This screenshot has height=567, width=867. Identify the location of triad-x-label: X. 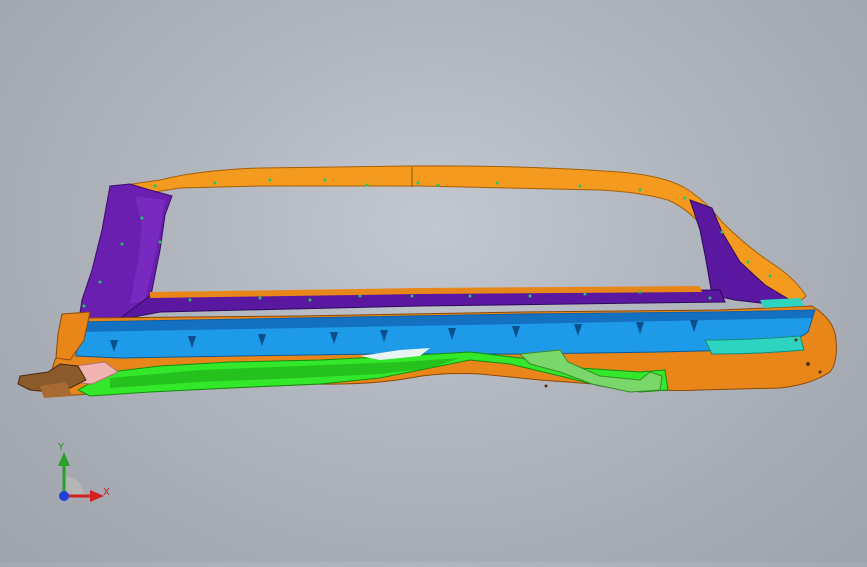
(106, 492).